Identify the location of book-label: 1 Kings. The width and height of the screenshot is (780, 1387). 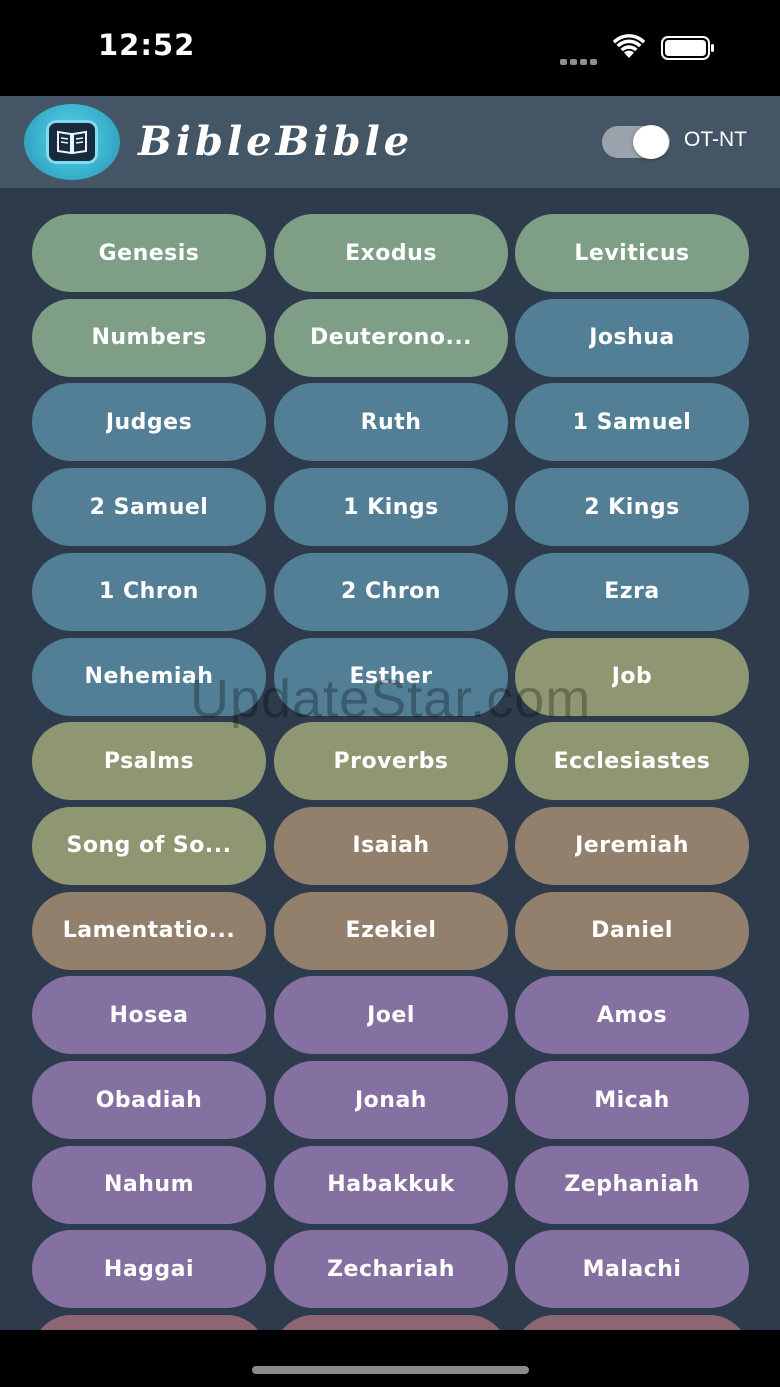
(391, 507).